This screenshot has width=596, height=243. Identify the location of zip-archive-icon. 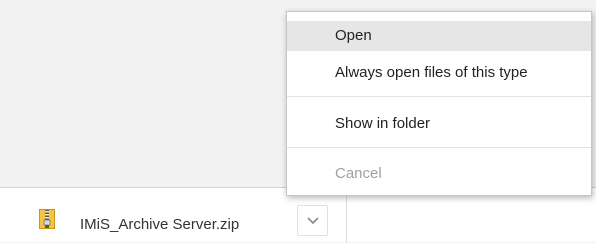
(47, 219).